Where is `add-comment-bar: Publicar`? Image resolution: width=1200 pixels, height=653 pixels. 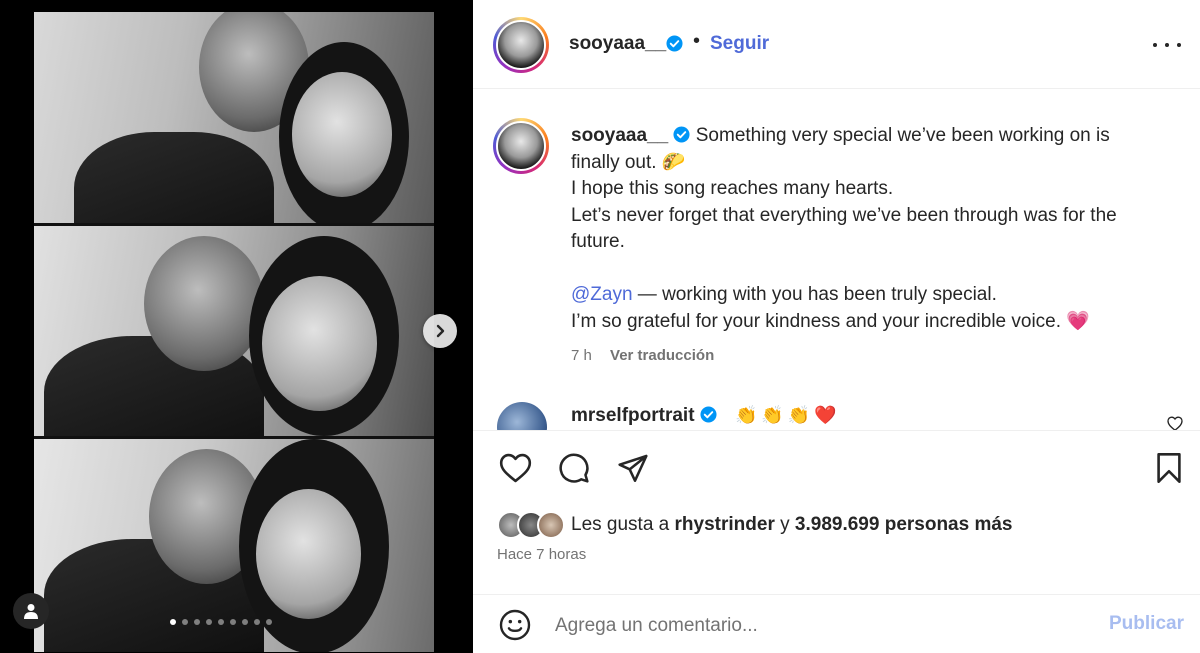
add-comment-bar: Publicar is located at coordinates (836, 623).